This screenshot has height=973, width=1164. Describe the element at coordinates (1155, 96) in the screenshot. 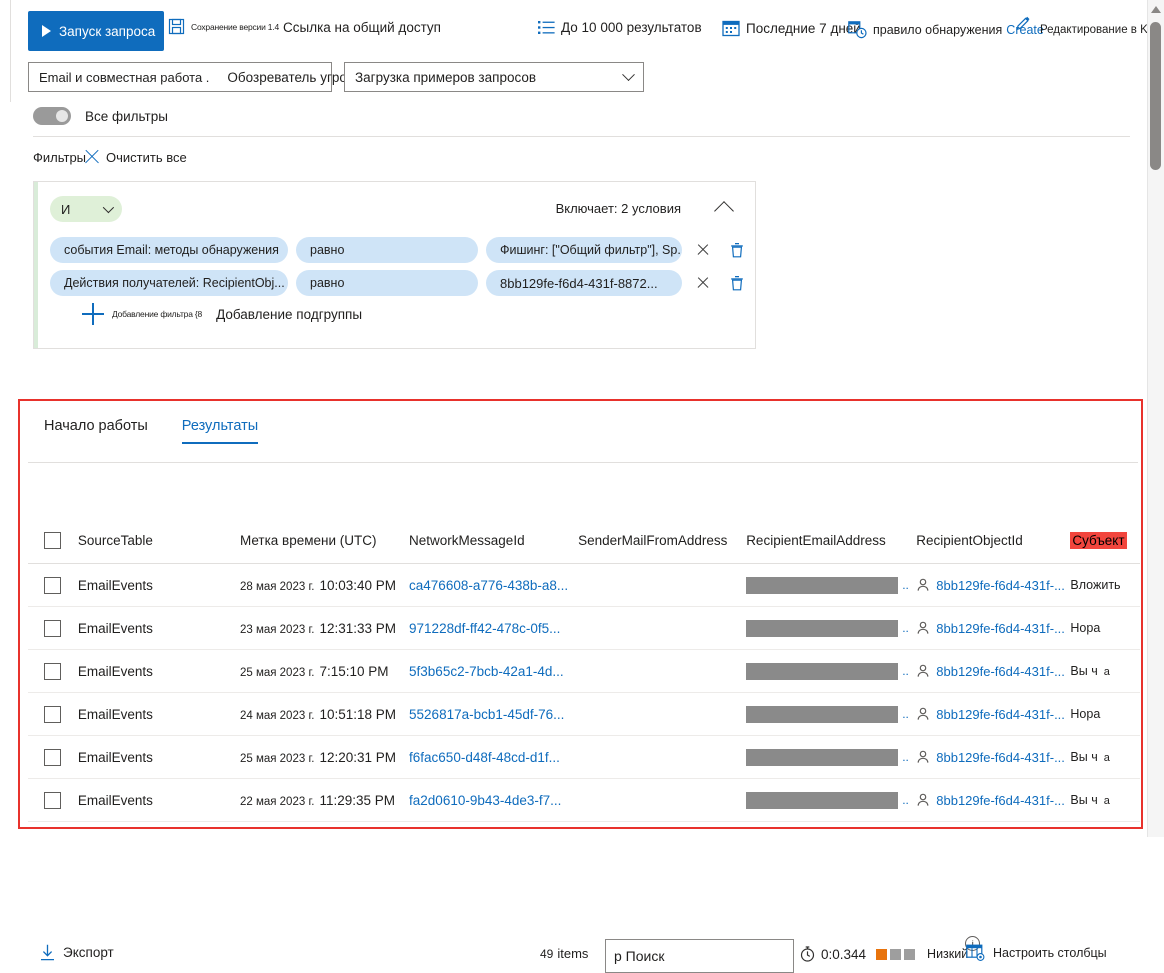

I see `scrollbar-thumb` at that location.